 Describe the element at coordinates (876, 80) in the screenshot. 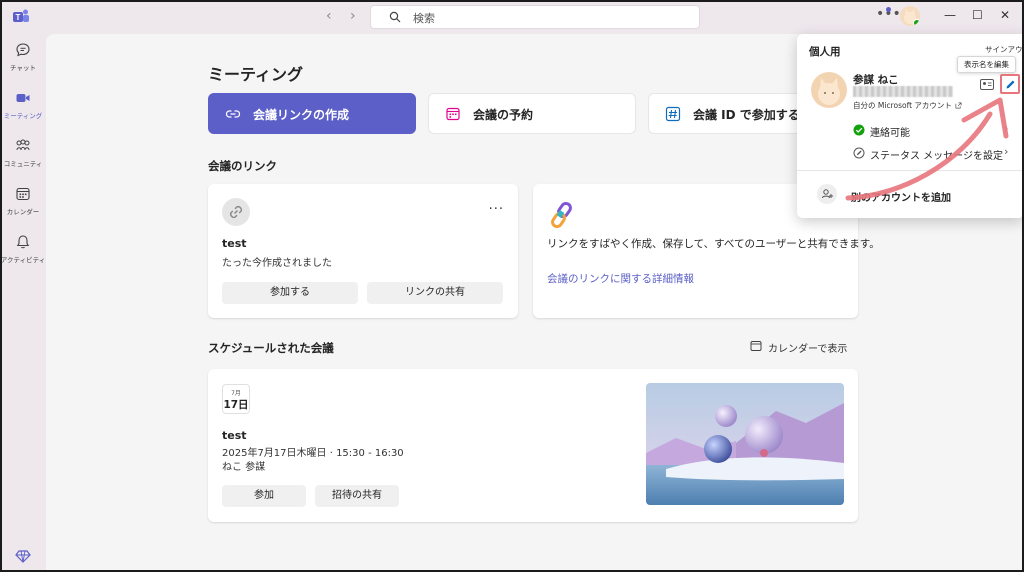

I see `display-name: 参謀 ねこ` at that location.